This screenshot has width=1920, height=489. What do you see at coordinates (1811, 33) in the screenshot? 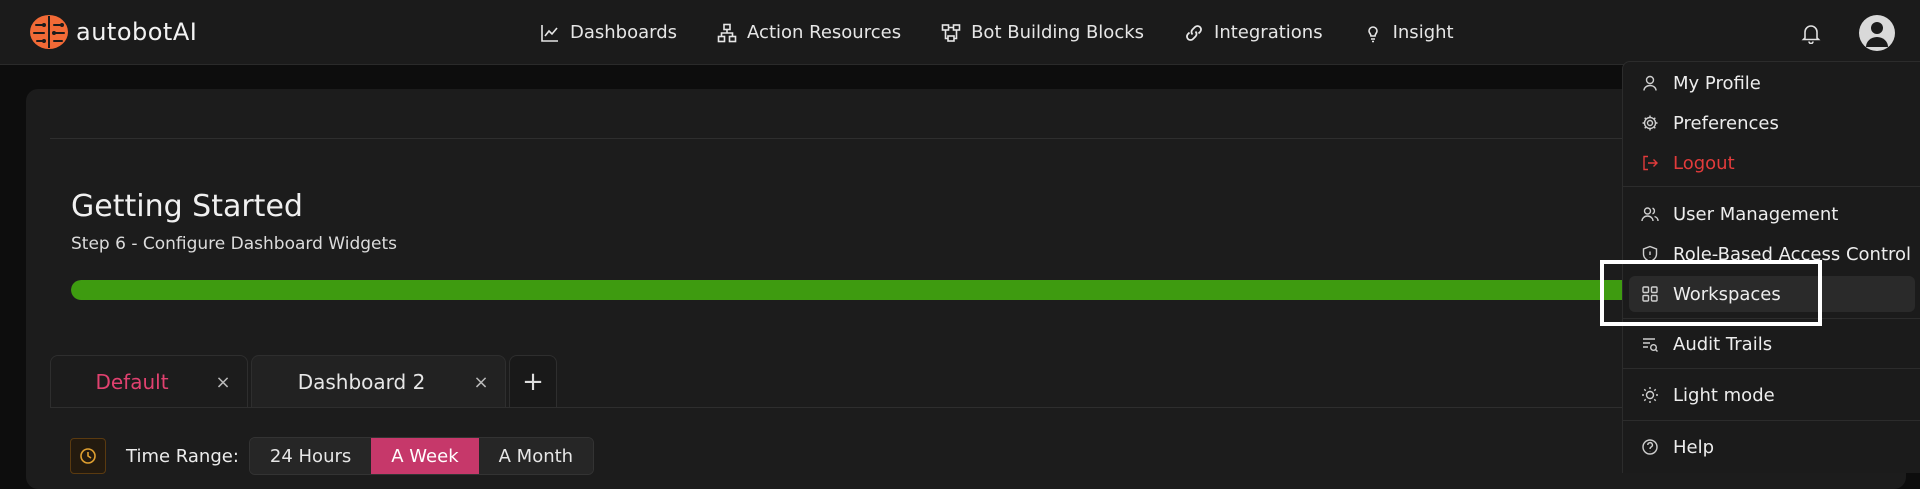
I see `bell-icon` at bounding box center [1811, 33].